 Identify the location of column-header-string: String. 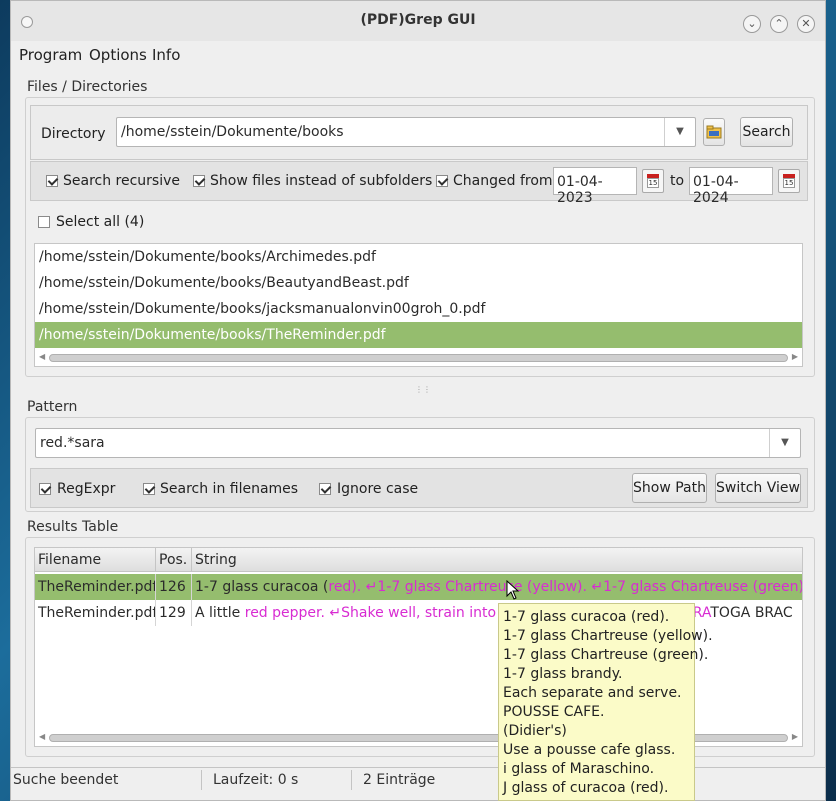
(497, 560).